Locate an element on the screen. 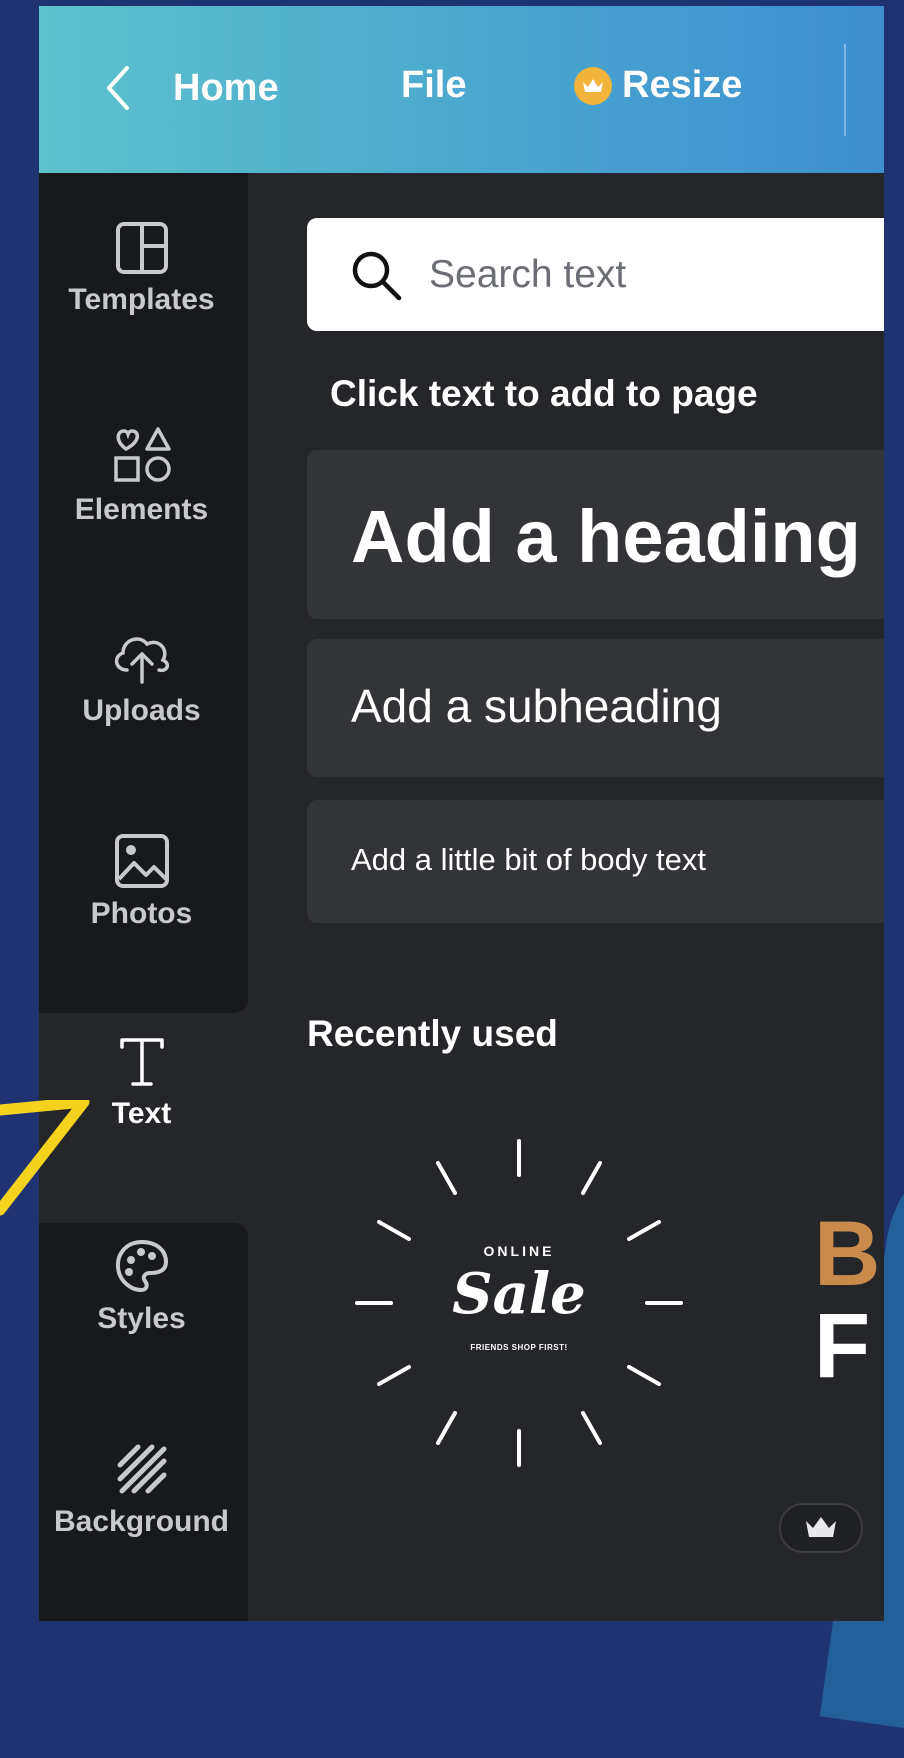 The width and height of the screenshot is (904, 1758). search-icon is located at coordinates (377, 275).